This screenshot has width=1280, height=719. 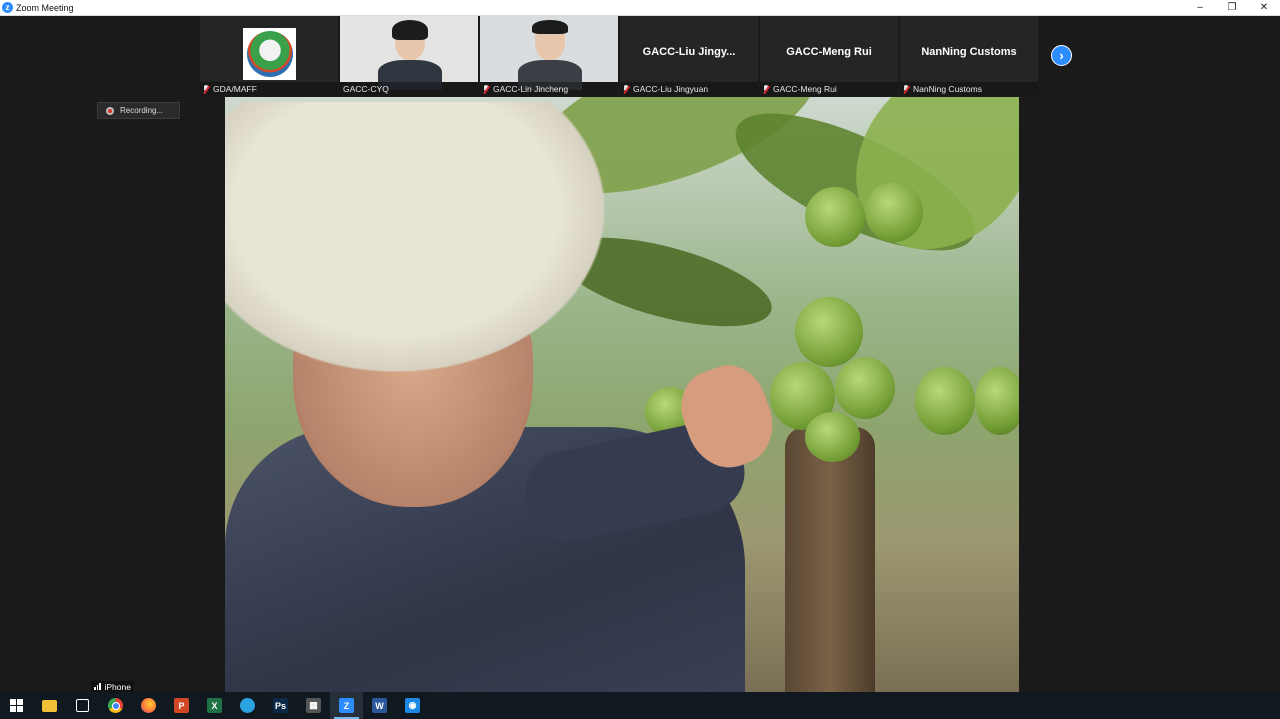 I want to click on participant-nameplate: GDA/MAFF, so click(x=269, y=89).